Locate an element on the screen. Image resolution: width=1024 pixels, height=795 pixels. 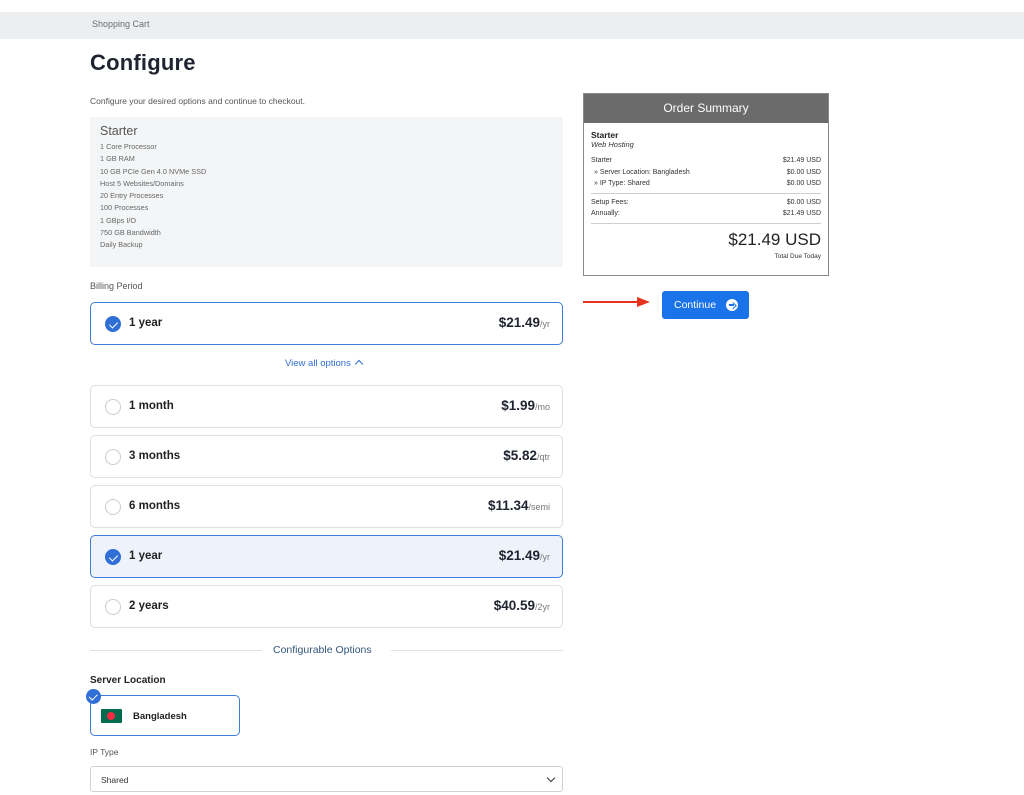
arrow-head-icon is located at coordinates (643, 302).